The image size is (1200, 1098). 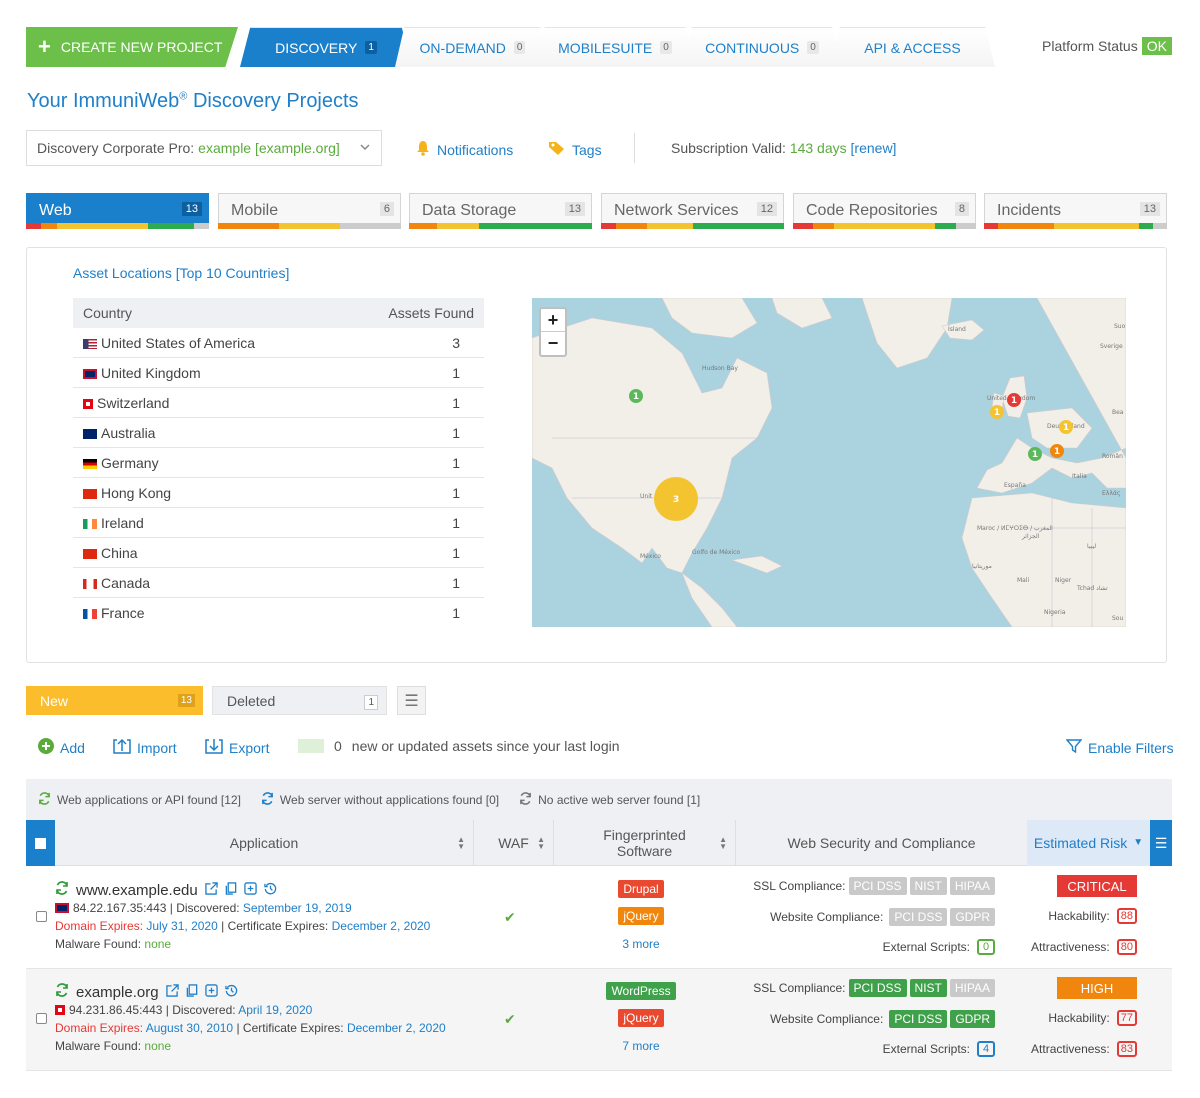 What do you see at coordinates (1076, 211) in the screenshot?
I see `asset-tab-incidents: Incidents 13` at bounding box center [1076, 211].